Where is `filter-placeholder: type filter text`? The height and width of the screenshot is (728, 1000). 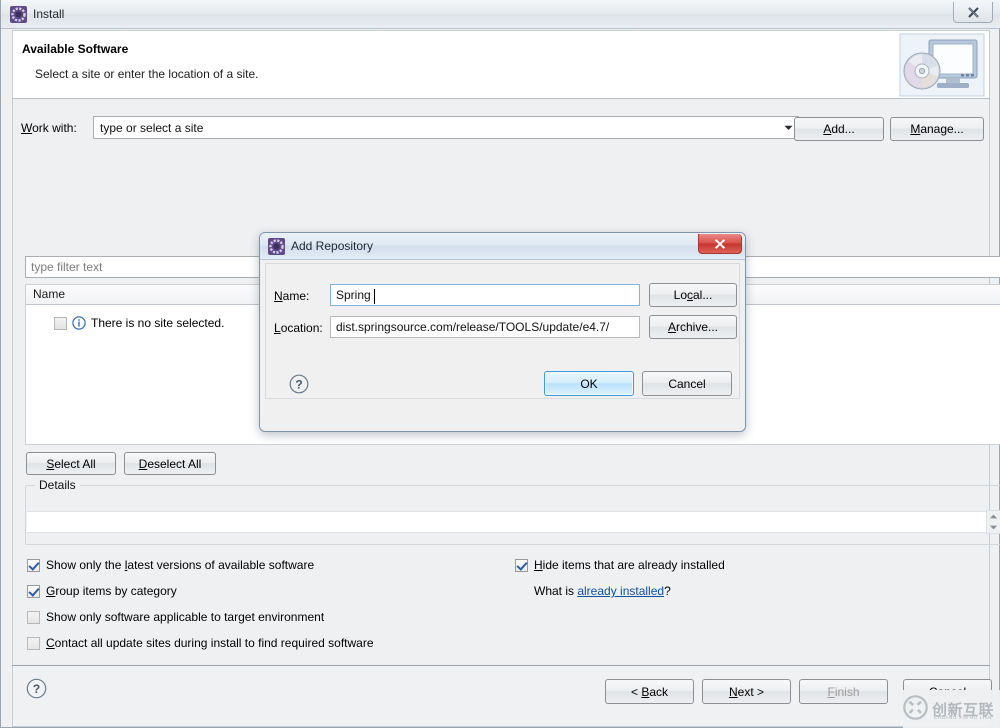 filter-placeholder: type filter text is located at coordinates (67, 267).